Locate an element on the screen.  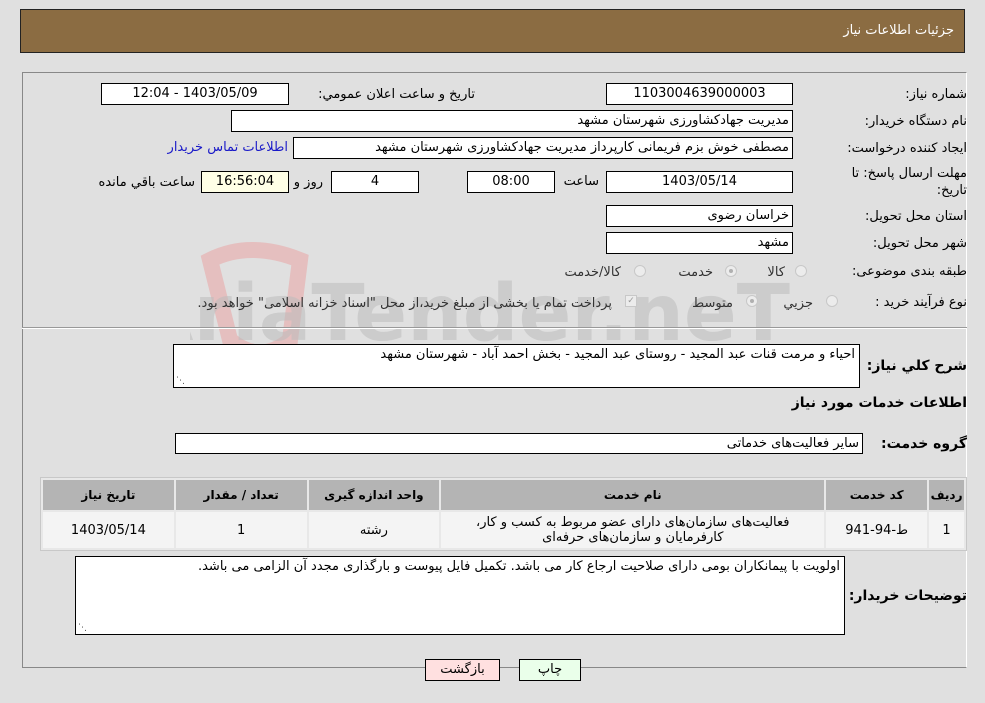
print-button: چاپ is located at coordinates (550, 670).